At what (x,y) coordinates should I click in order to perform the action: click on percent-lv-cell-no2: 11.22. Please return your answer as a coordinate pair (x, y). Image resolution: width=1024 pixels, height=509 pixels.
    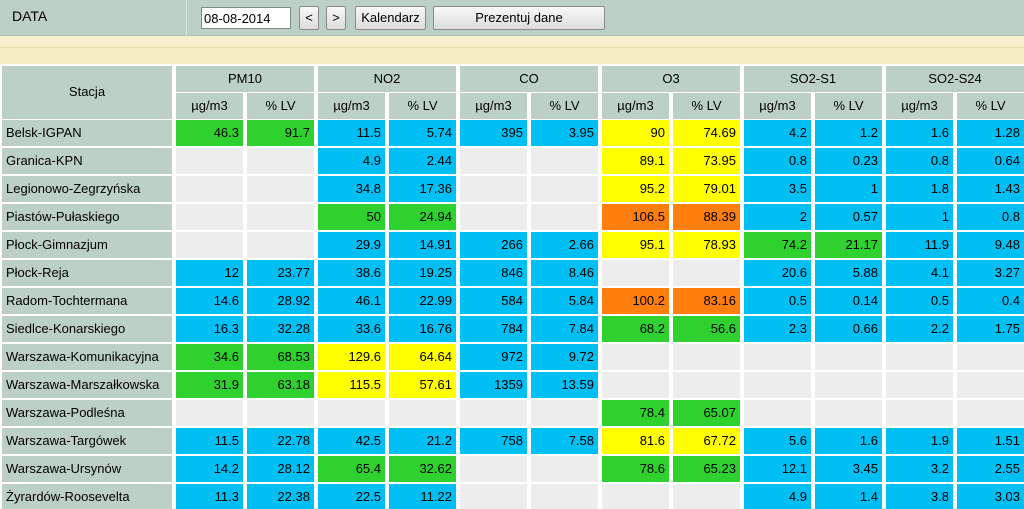
    Looking at the image, I should click on (422, 496).